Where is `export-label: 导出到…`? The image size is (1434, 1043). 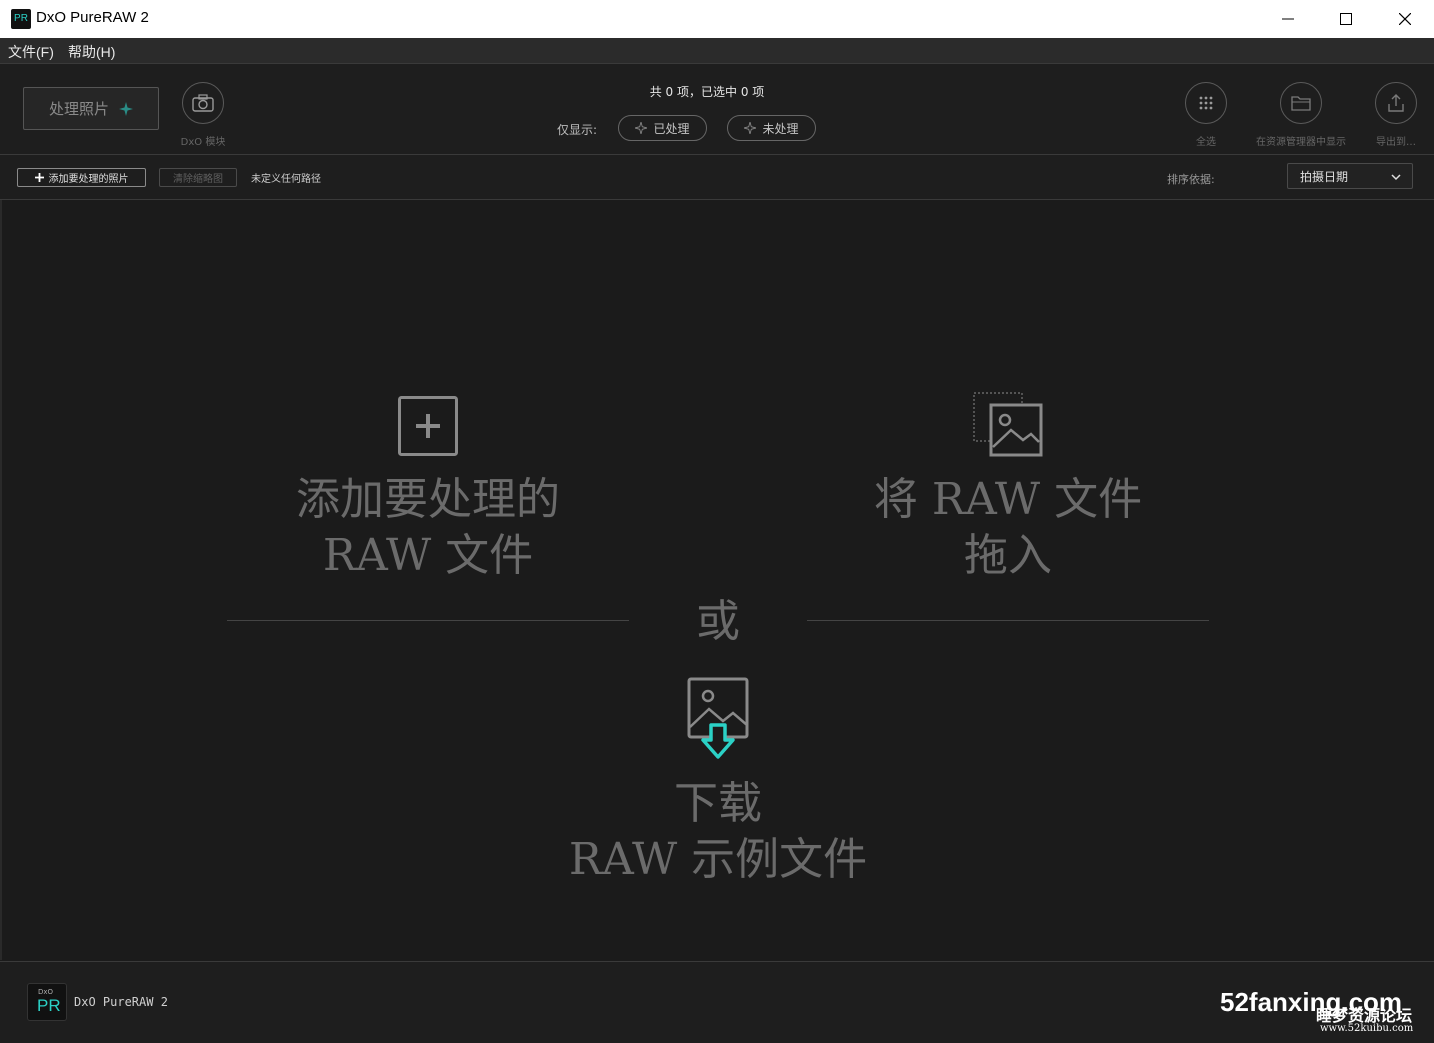
export-label: 导出到… is located at coordinates (1396, 142).